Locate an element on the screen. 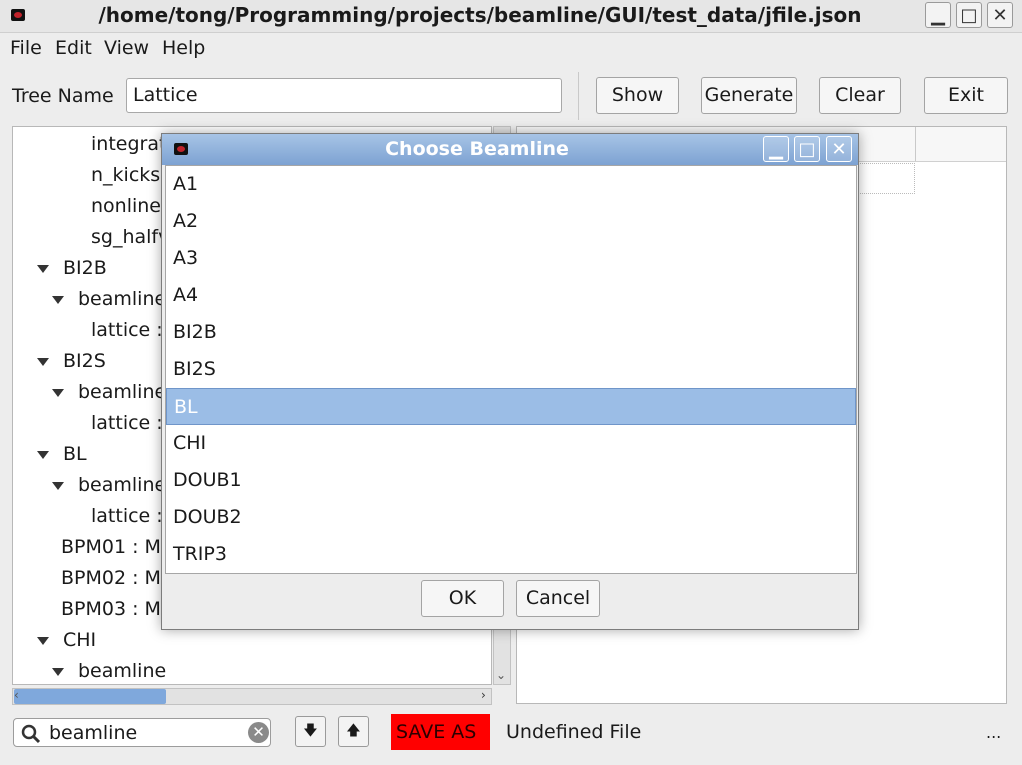  exit-button: Exit is located at coordinates (966, 95).